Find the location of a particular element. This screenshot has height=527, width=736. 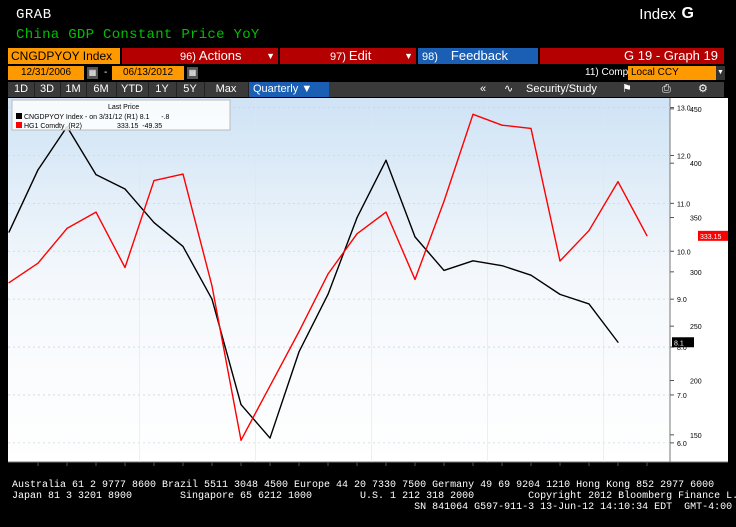

period-select: Quarterly ▼ is located at coordinates (289, 89).